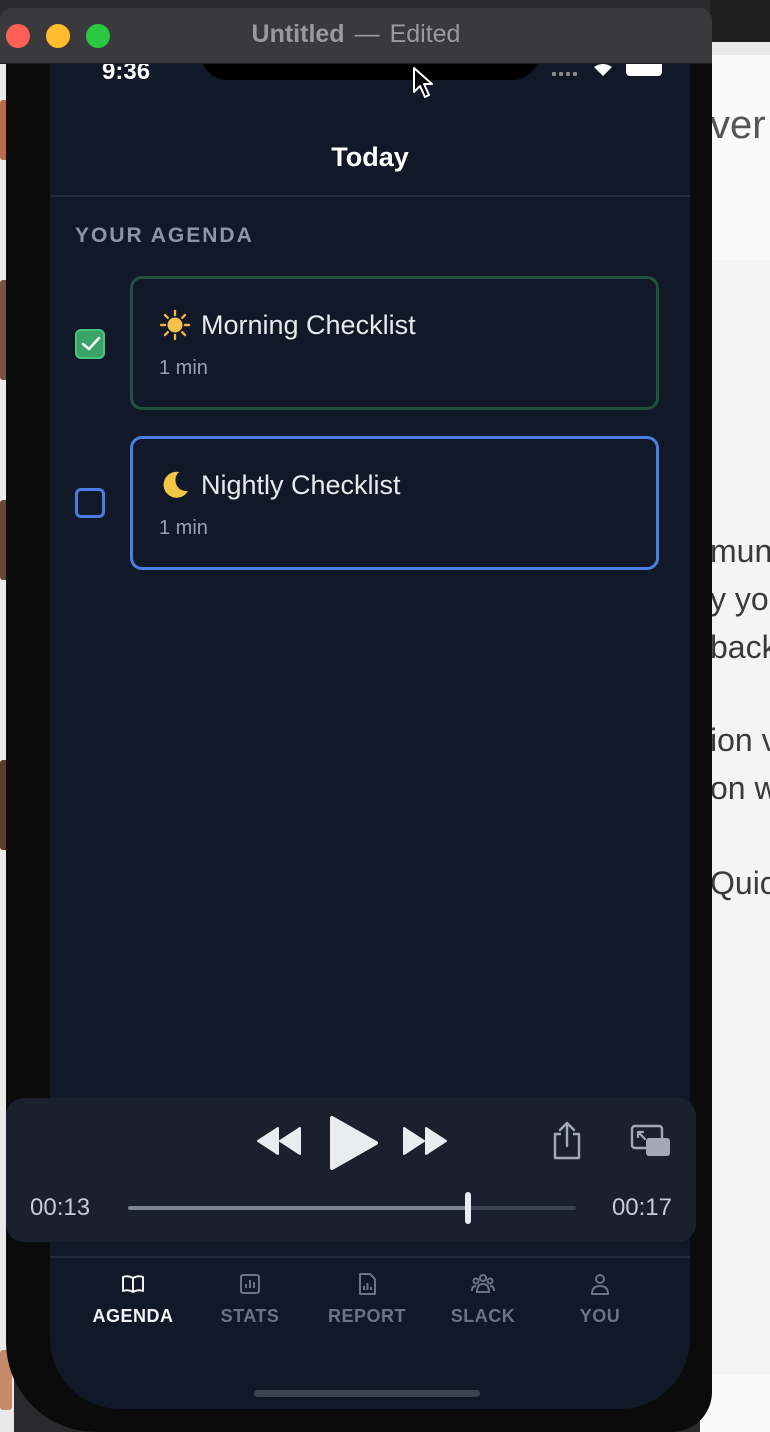 The width and height of the screenshot is (770, 1432). I want to click on progress-fill, so click(298, 1208).